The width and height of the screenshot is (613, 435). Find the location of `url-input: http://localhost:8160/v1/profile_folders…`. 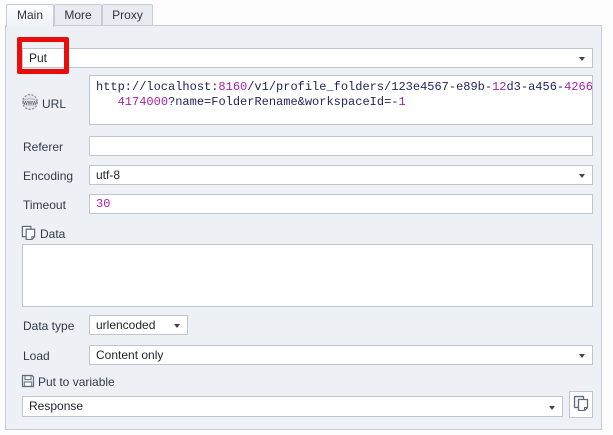

url-input: http://localhost:8160/v1/profile_folders… is located at coordinates (341, 100).